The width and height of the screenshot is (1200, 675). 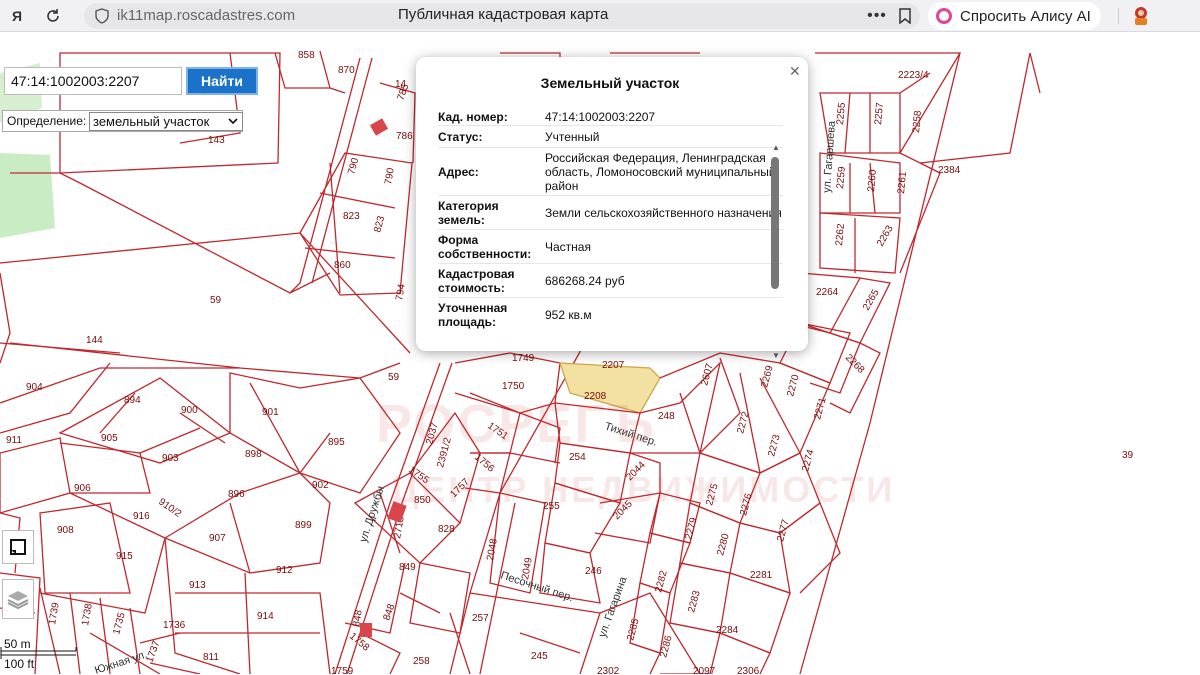 I want to click on parcel-number-label: 2270, so click(x=793, y=385).